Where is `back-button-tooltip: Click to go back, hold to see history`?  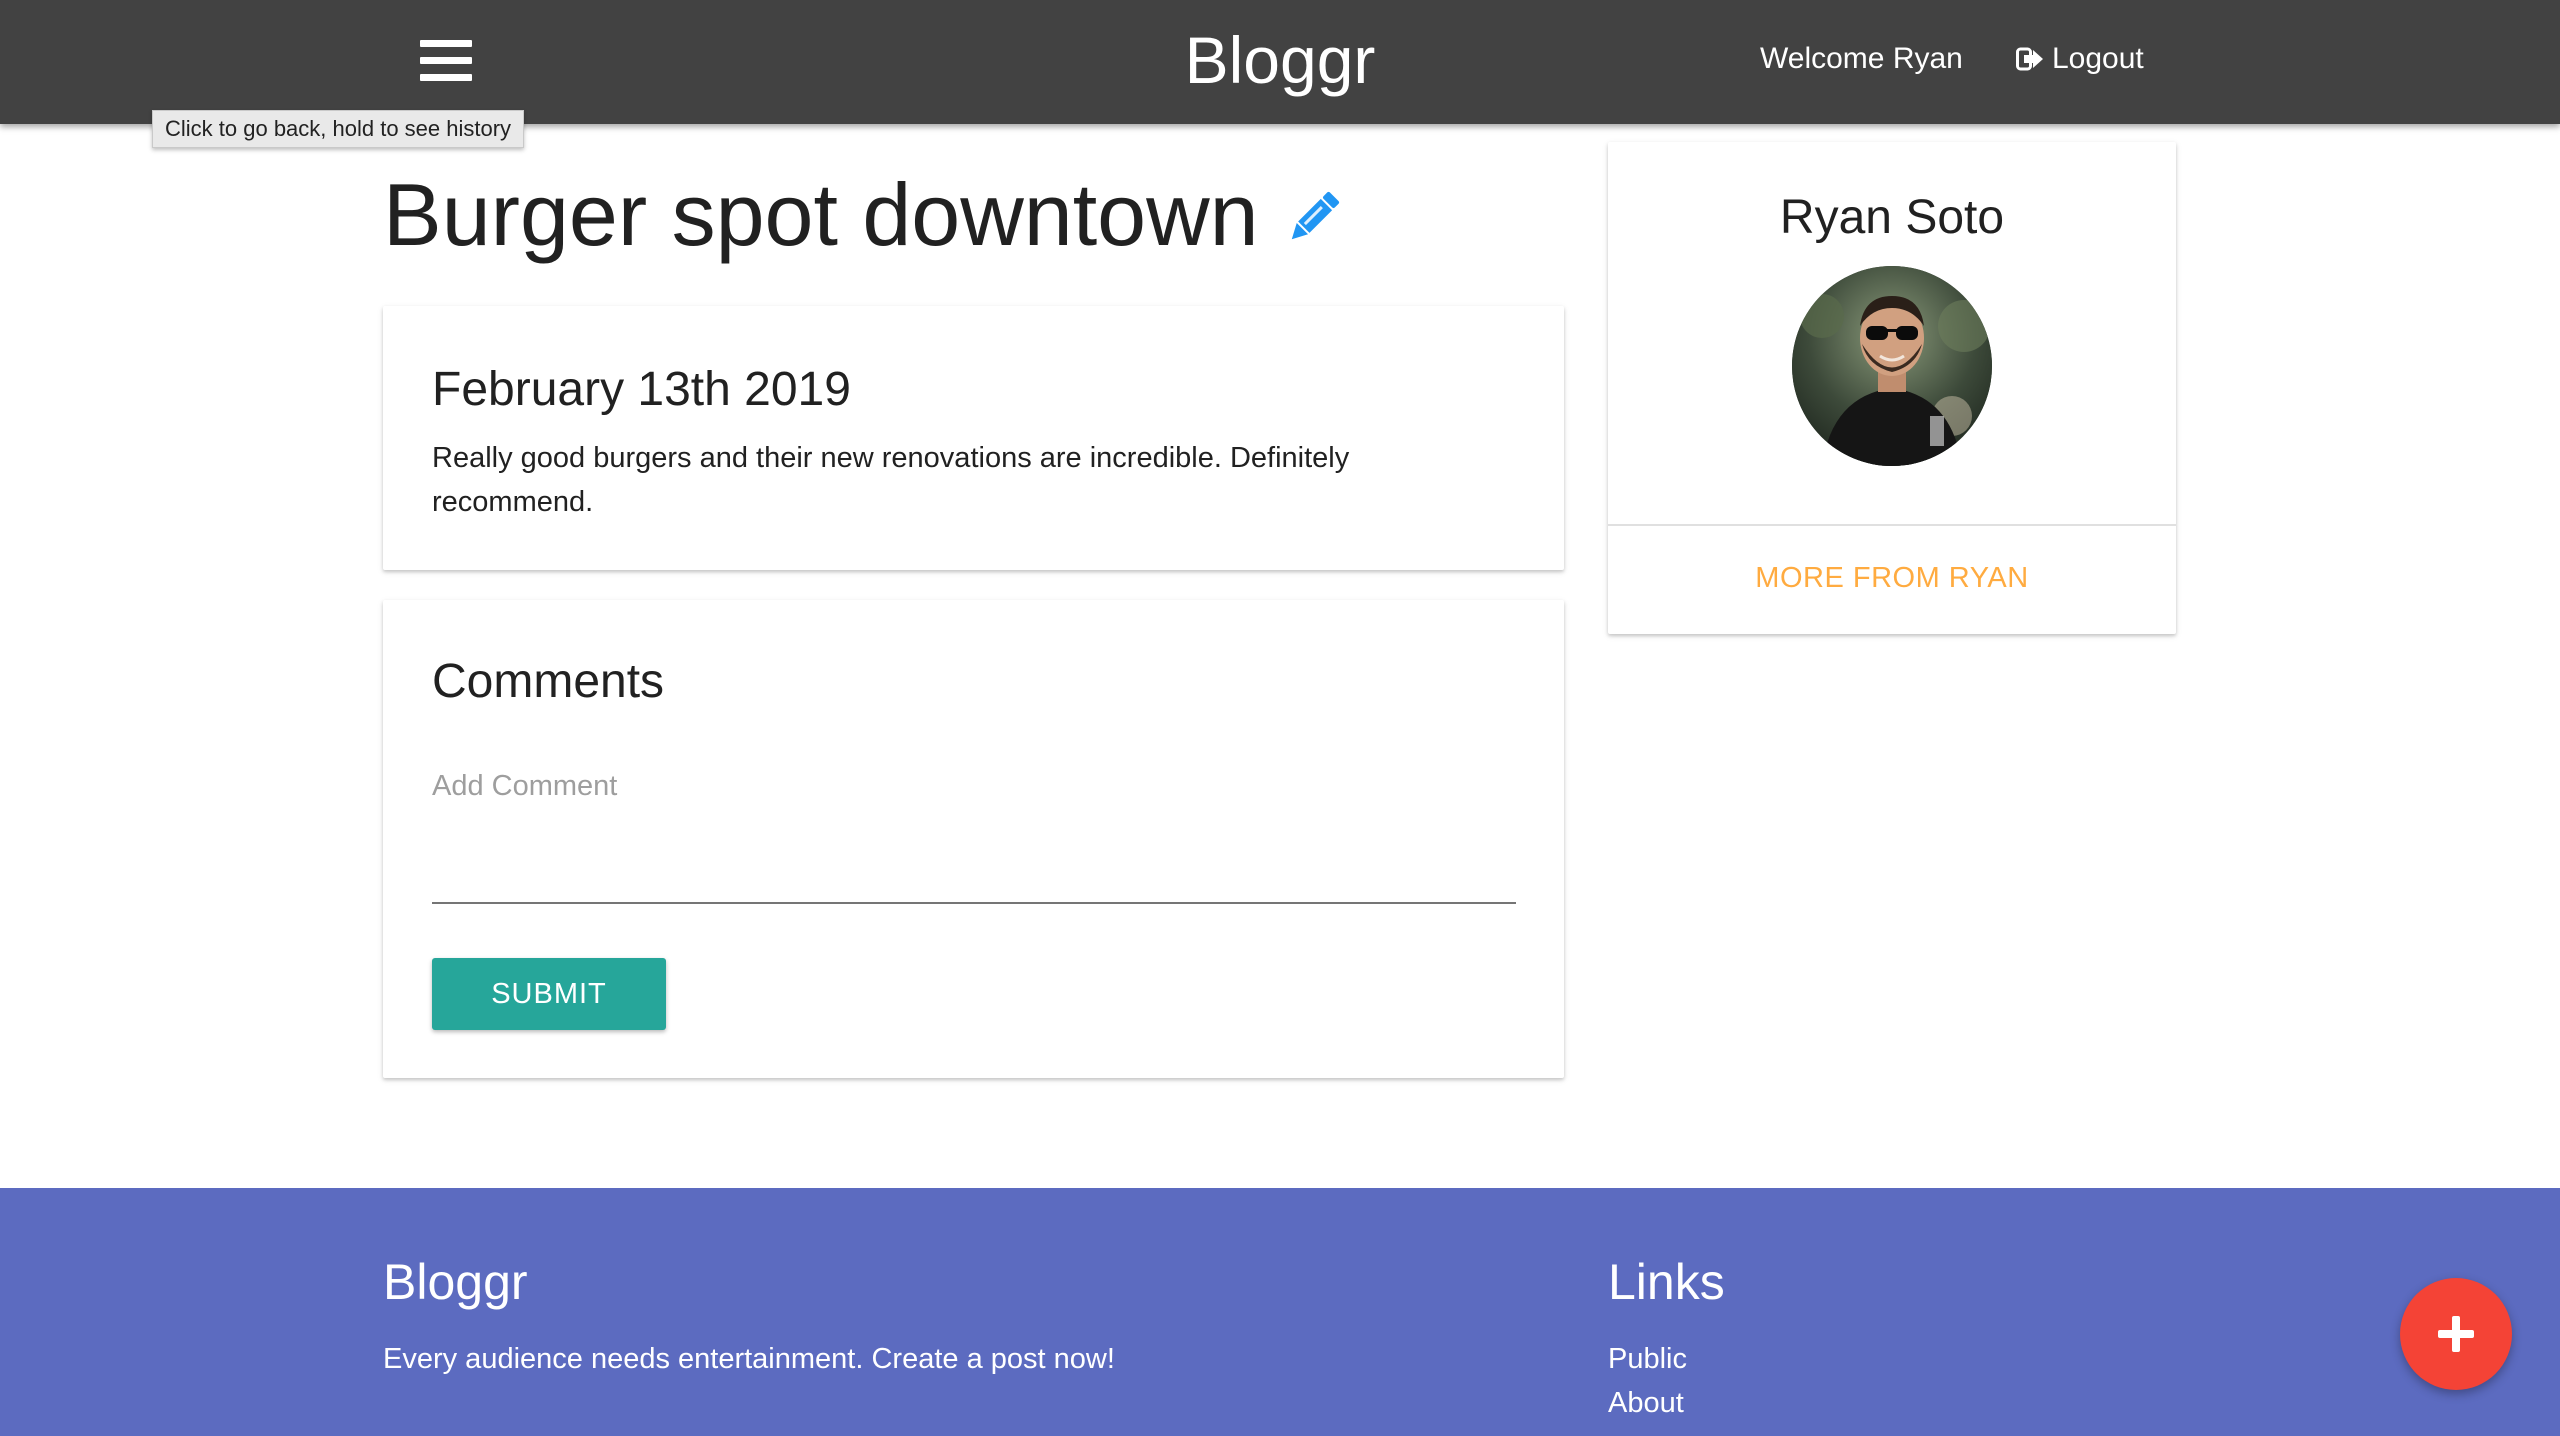 back-button-tooltip: Click to go back, hold to see history is located at coordinates (338, 129).